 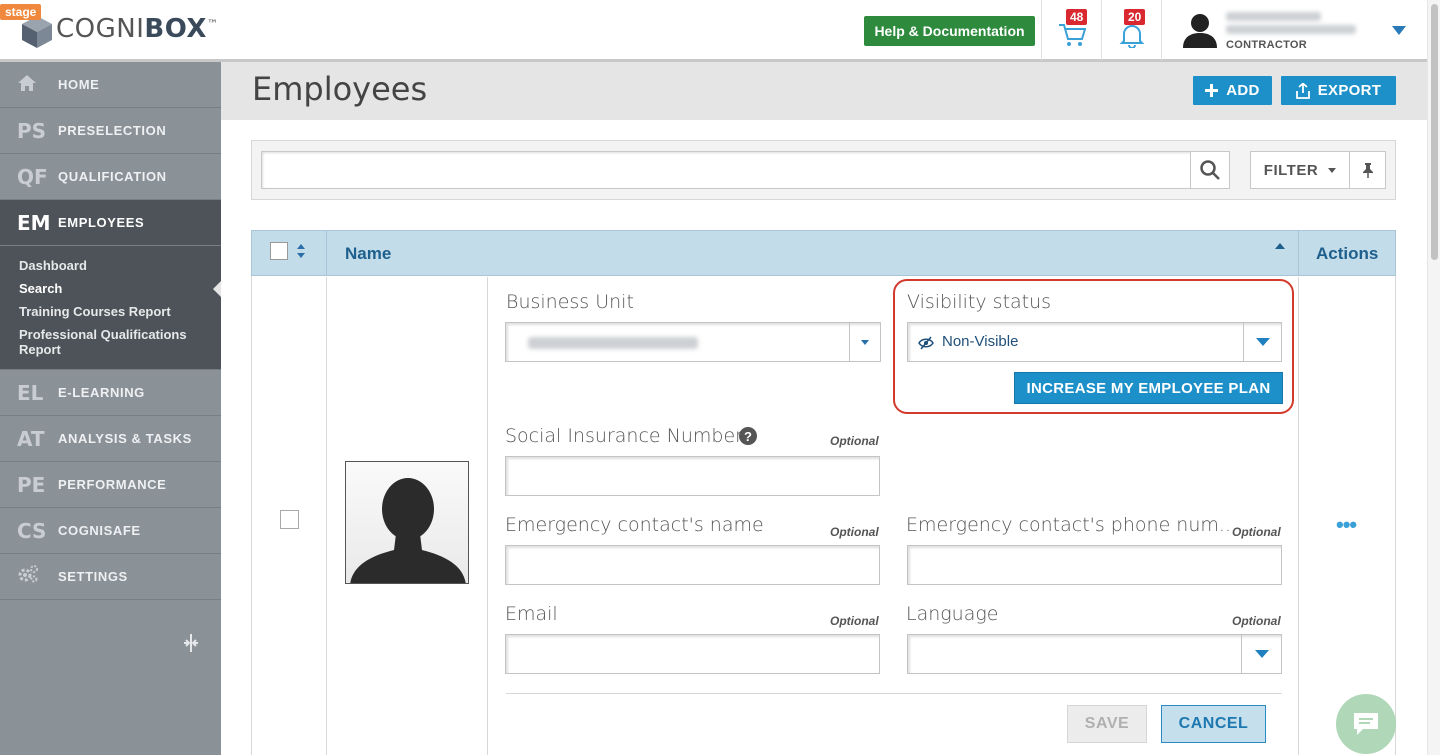 I want to click on email-label: Email, so click(x=531, y=614).